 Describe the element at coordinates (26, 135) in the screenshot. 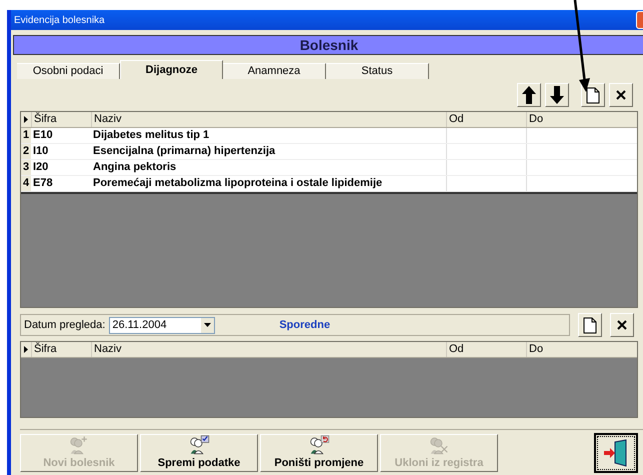

I see `row-number: 1` at that location.